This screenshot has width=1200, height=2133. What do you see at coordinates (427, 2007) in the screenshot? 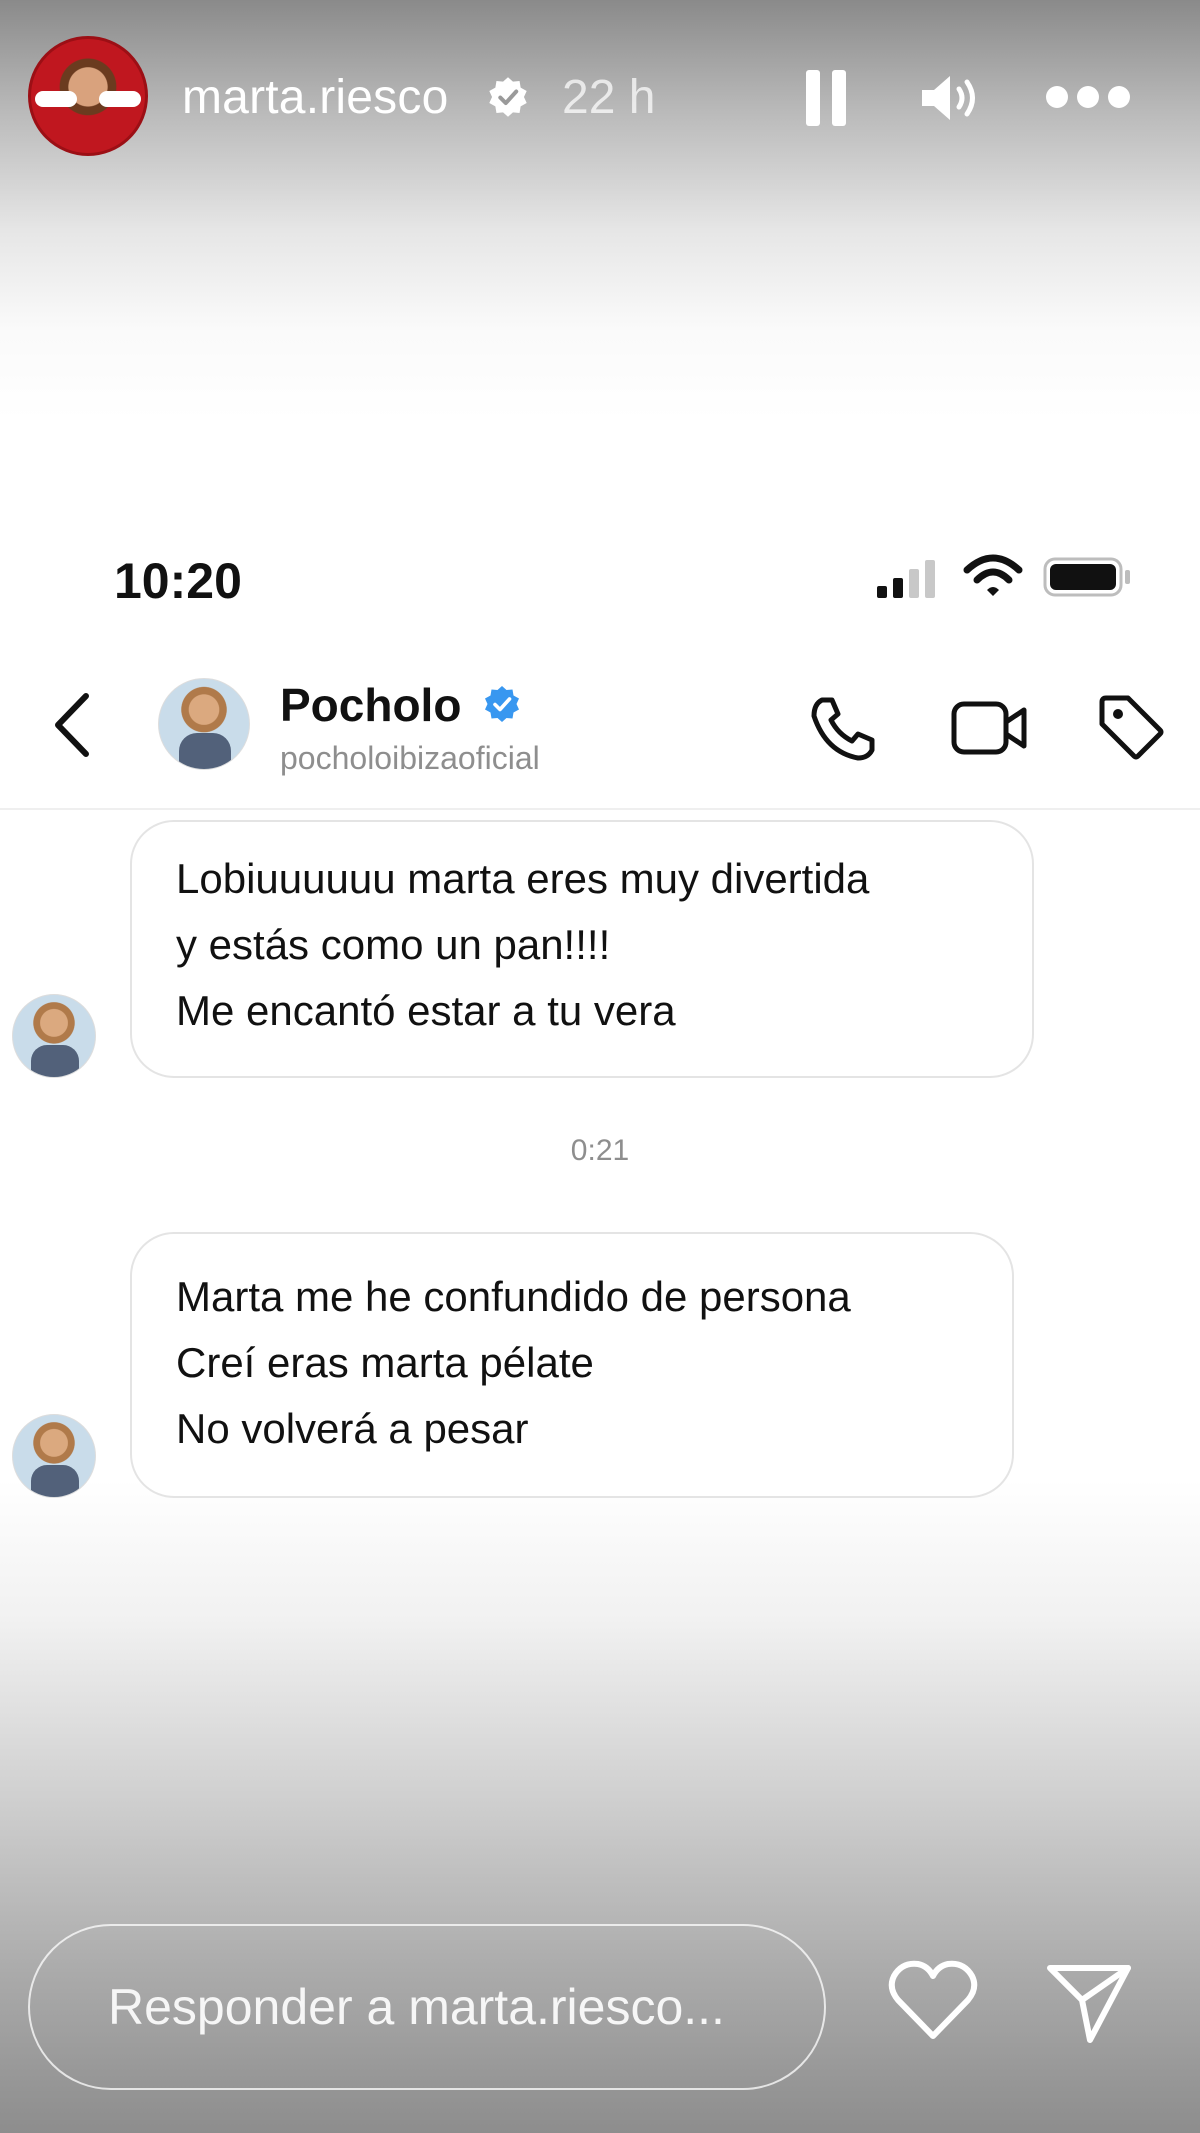
I see `reply-input` at bounding box center [427, 2007].